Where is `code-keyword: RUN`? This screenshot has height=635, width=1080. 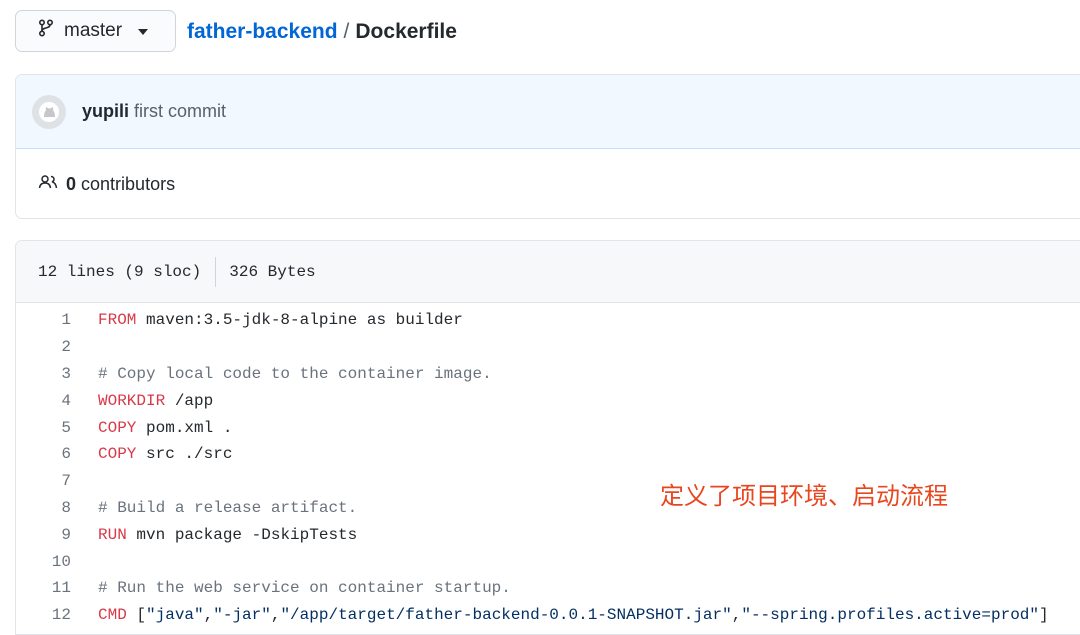 code-keyword: RUN is located at coordinates (112, 534).